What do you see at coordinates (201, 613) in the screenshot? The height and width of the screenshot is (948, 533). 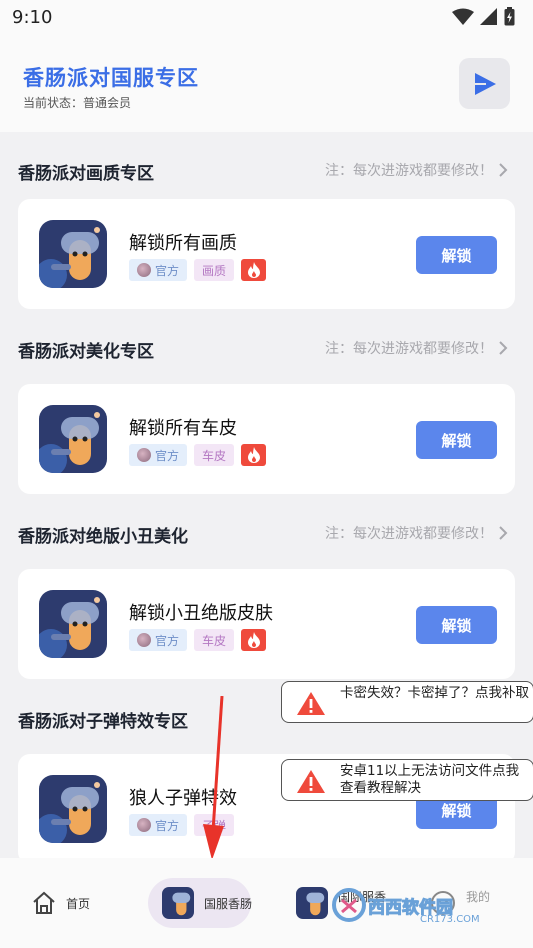 I see `card-title: 解锁小丑绝版皮肤` at bounding box center [201, 613].